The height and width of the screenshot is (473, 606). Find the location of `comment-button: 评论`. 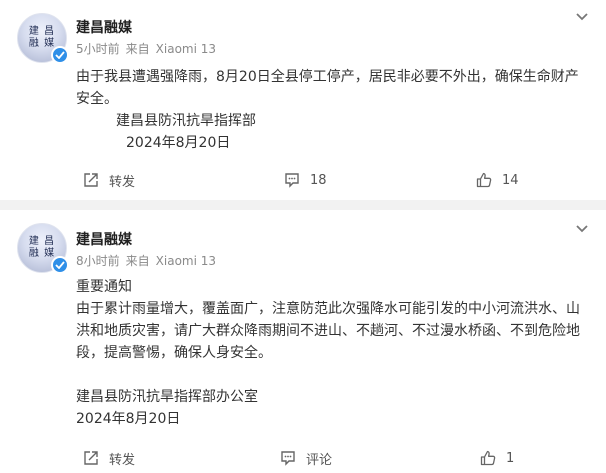

comment-button: 评论 is located at coordinates (306, 458).